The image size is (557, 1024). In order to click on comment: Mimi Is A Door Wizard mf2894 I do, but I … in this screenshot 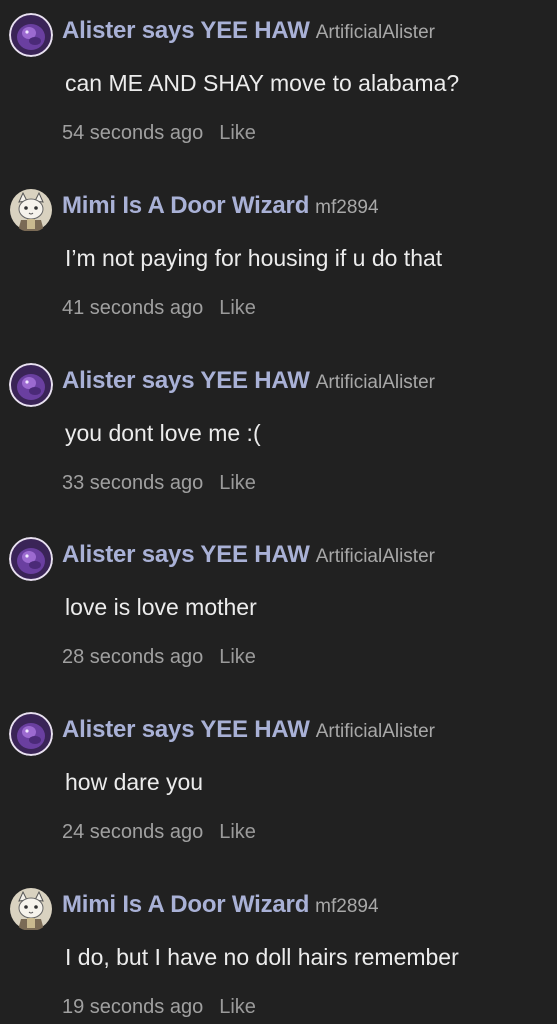, I will do `click(278, 953)`.